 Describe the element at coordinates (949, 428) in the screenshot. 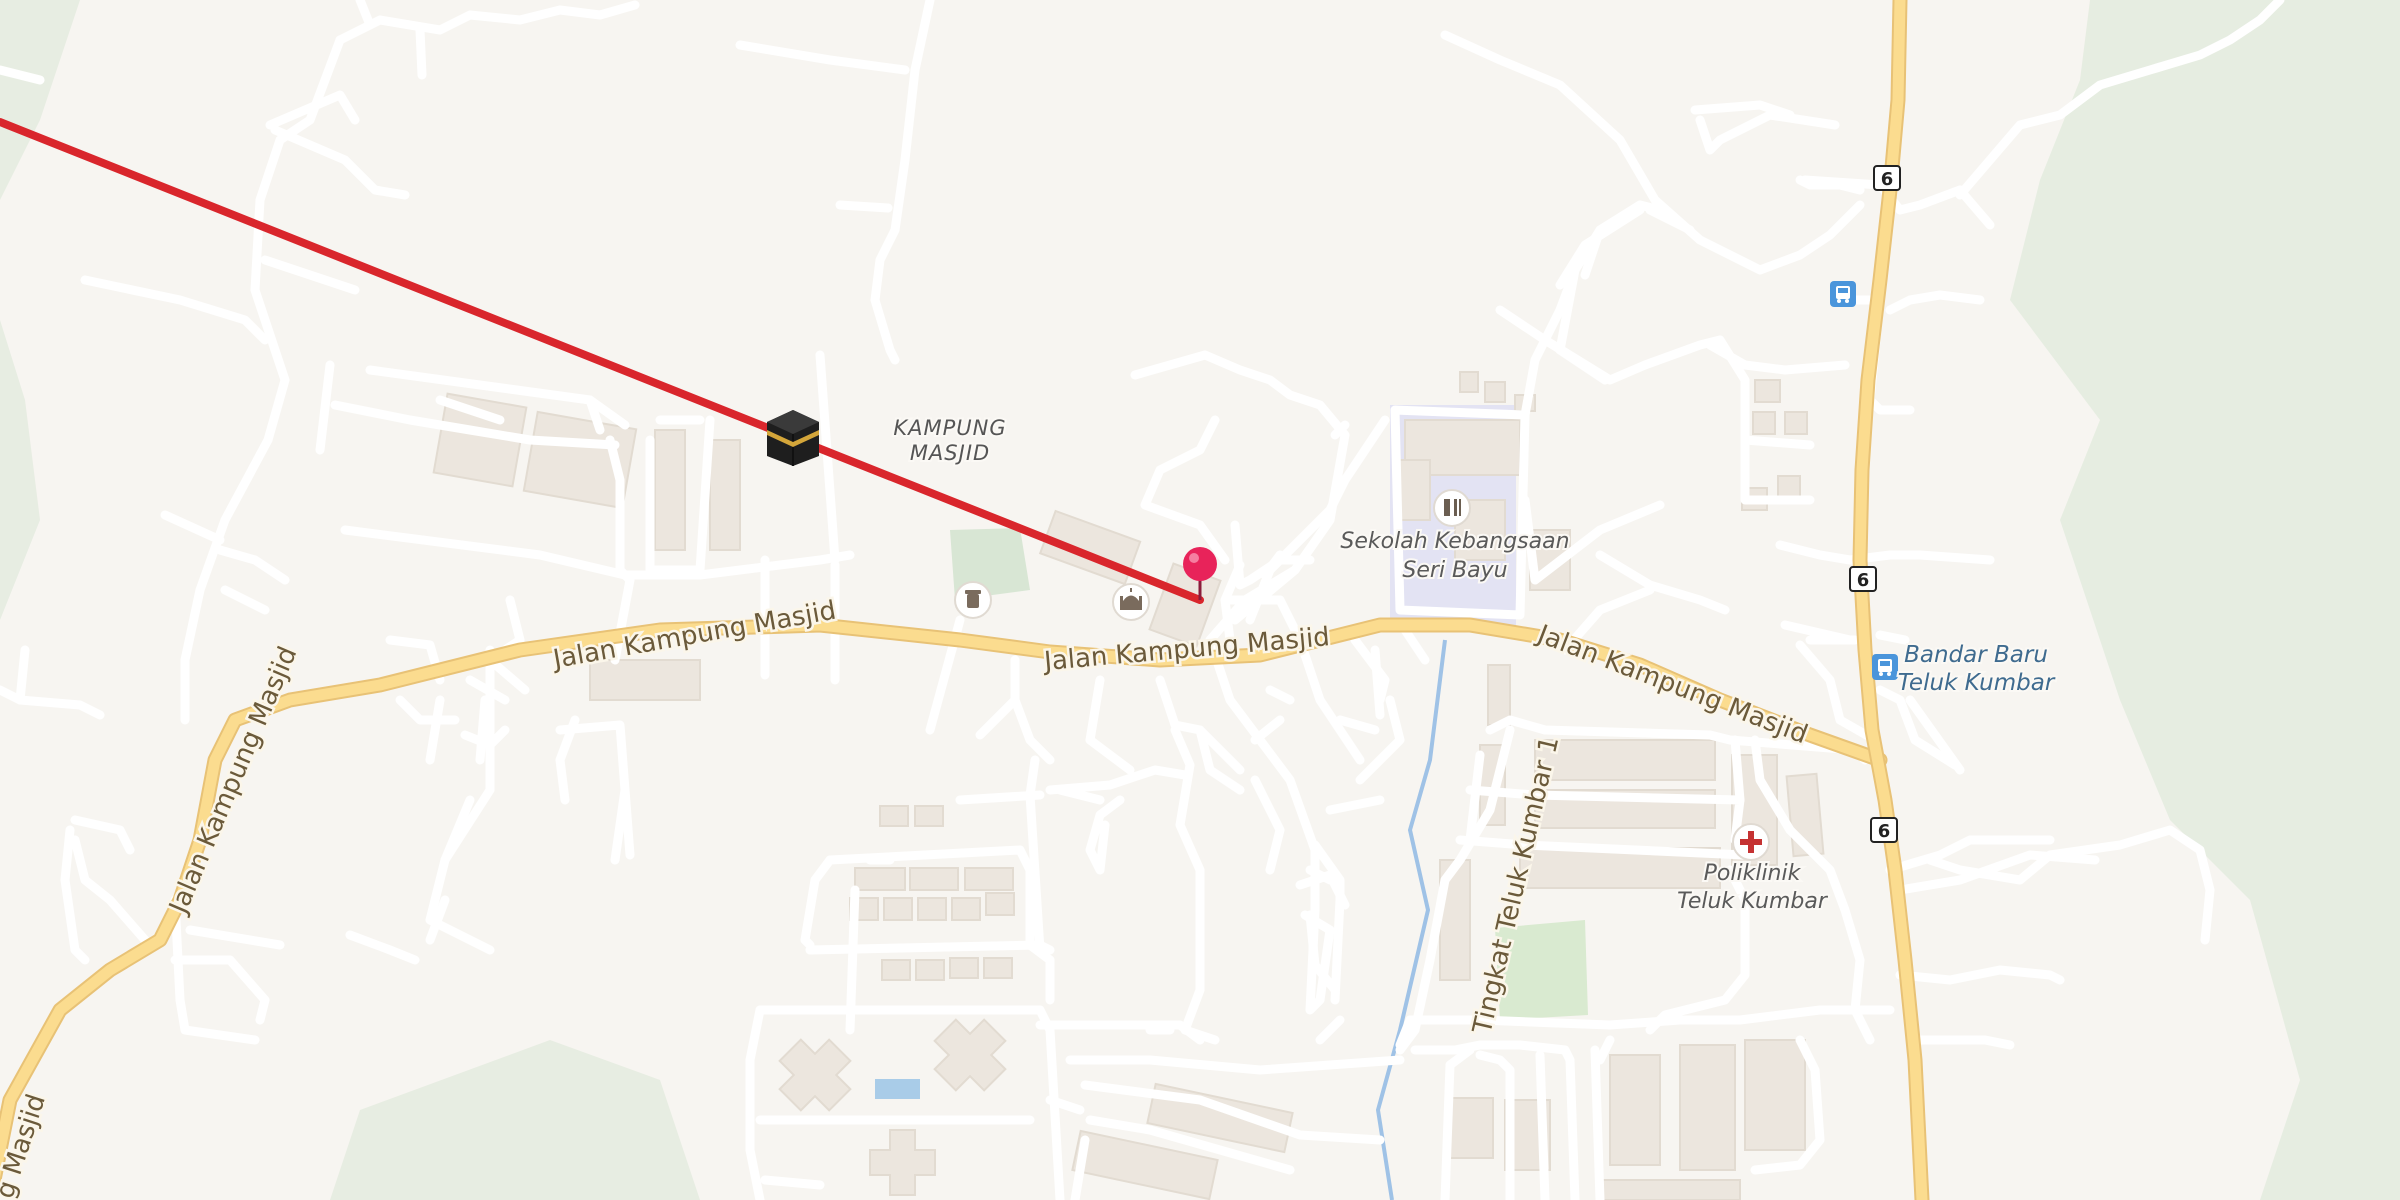

I see `place-label-kampung-masjid-line1: KAMPUNG` at that location.